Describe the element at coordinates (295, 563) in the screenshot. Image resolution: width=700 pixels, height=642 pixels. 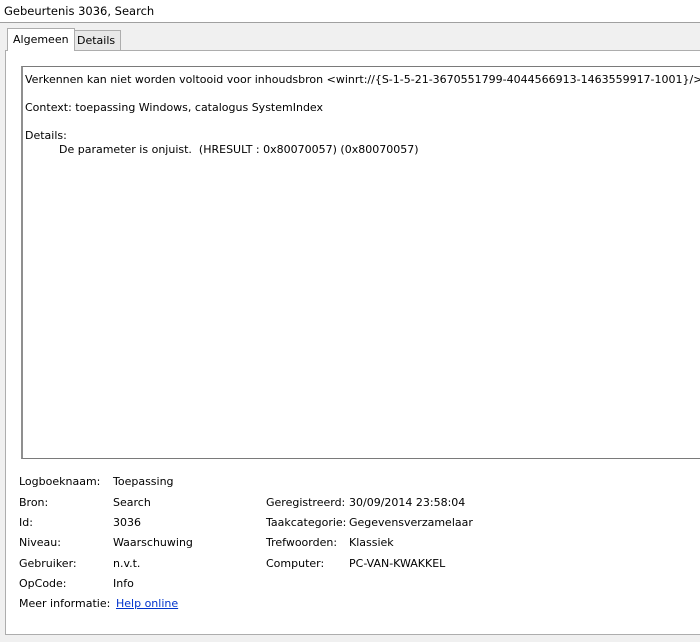
I see `computer-label: Computer:` at that location.